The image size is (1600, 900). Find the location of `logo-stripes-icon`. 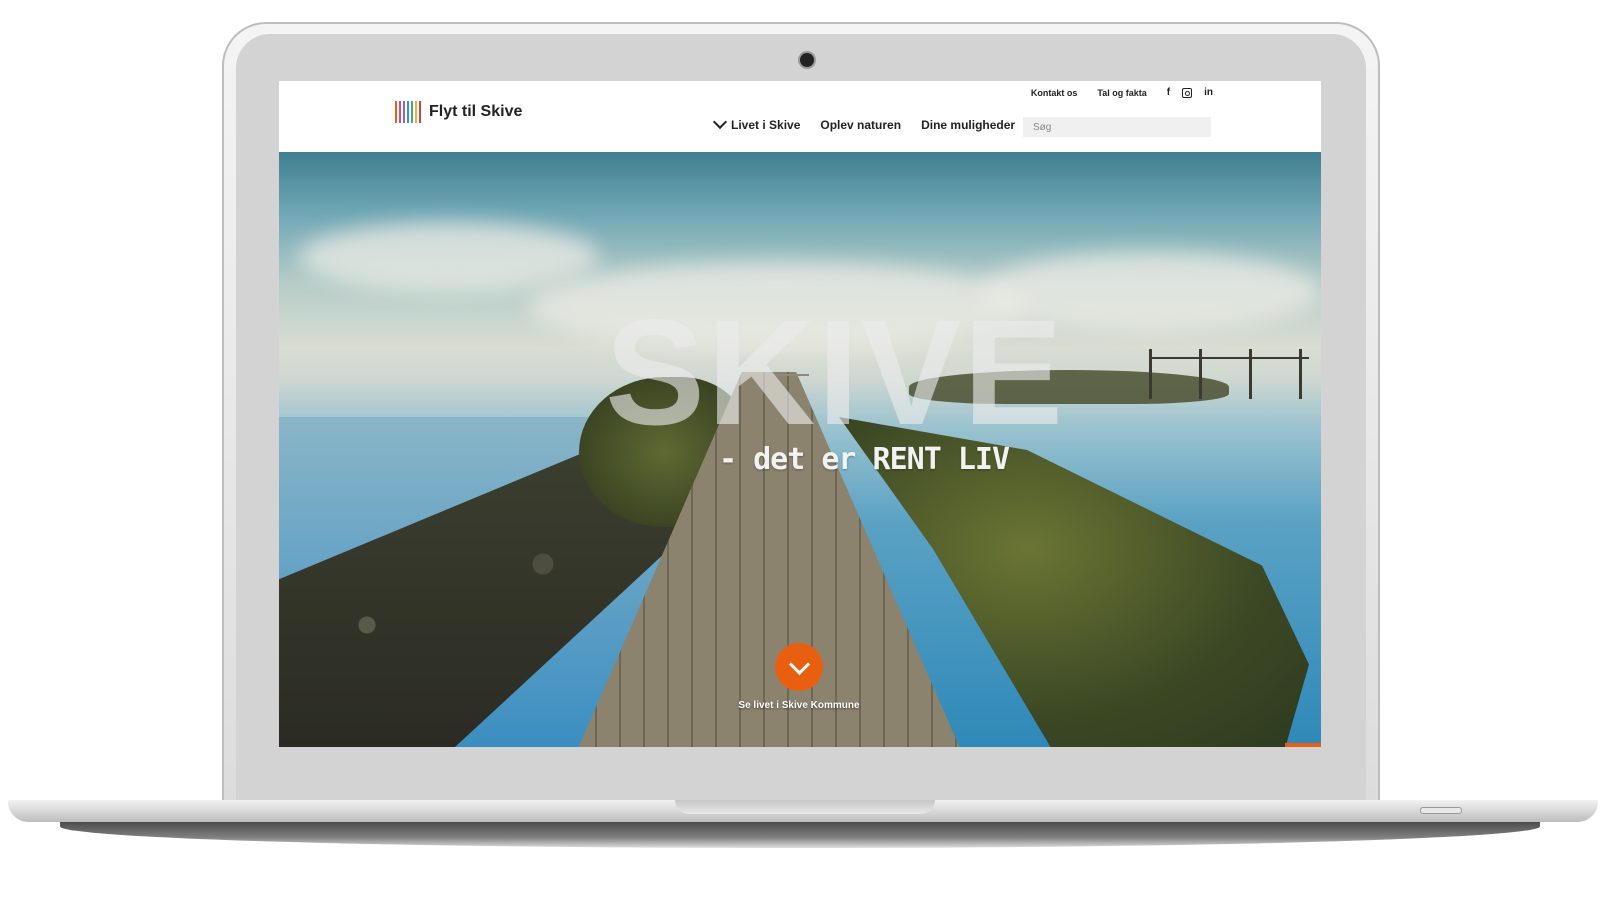

logo-stripes-icon is located at coordinates (408, 112).